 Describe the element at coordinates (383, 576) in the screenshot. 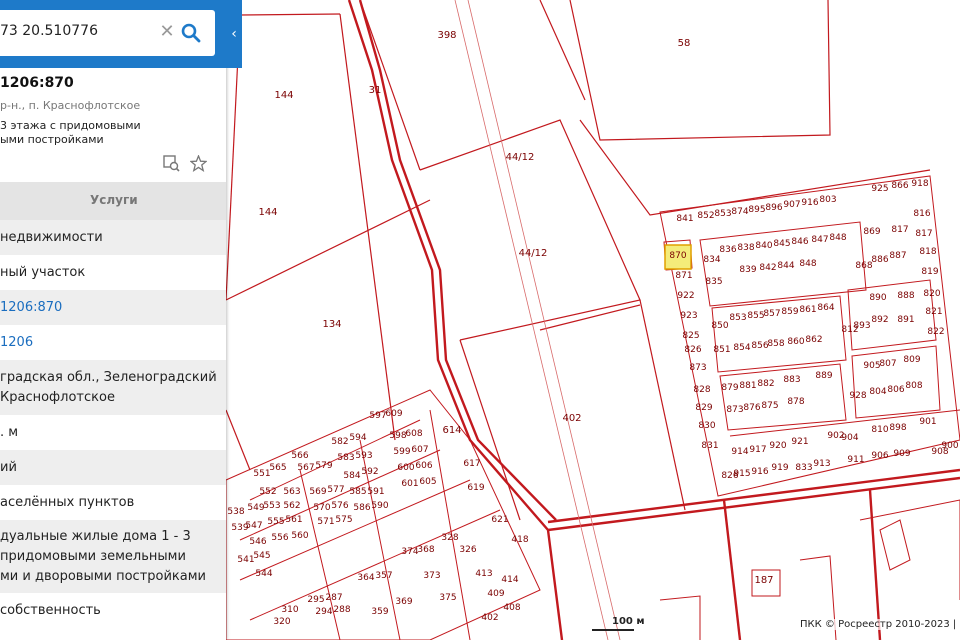

I see `parcel-number-label: 357` at that location.